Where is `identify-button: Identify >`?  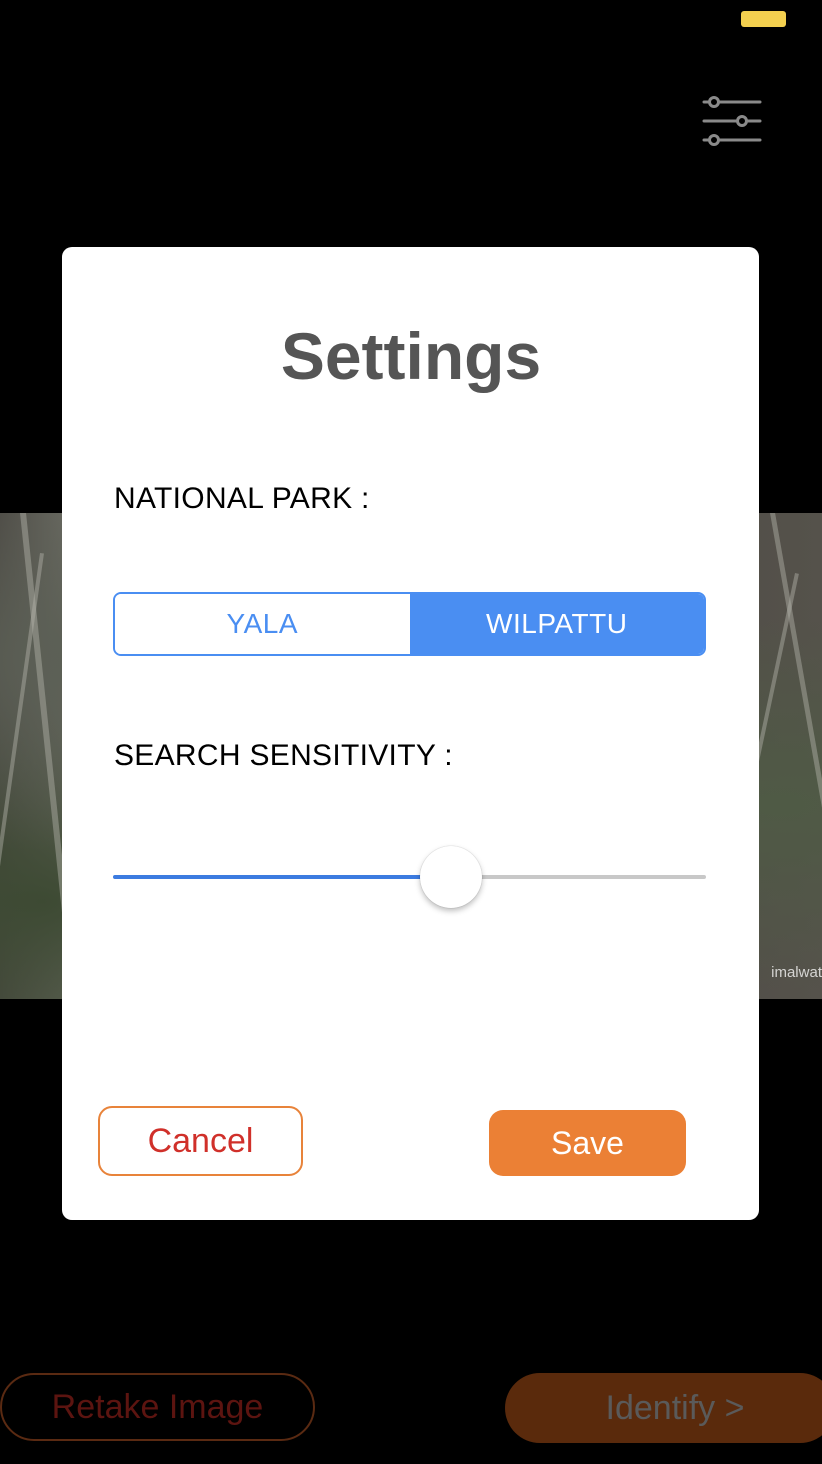 identify-button: Identify > is located at coordinates (663, 1408).